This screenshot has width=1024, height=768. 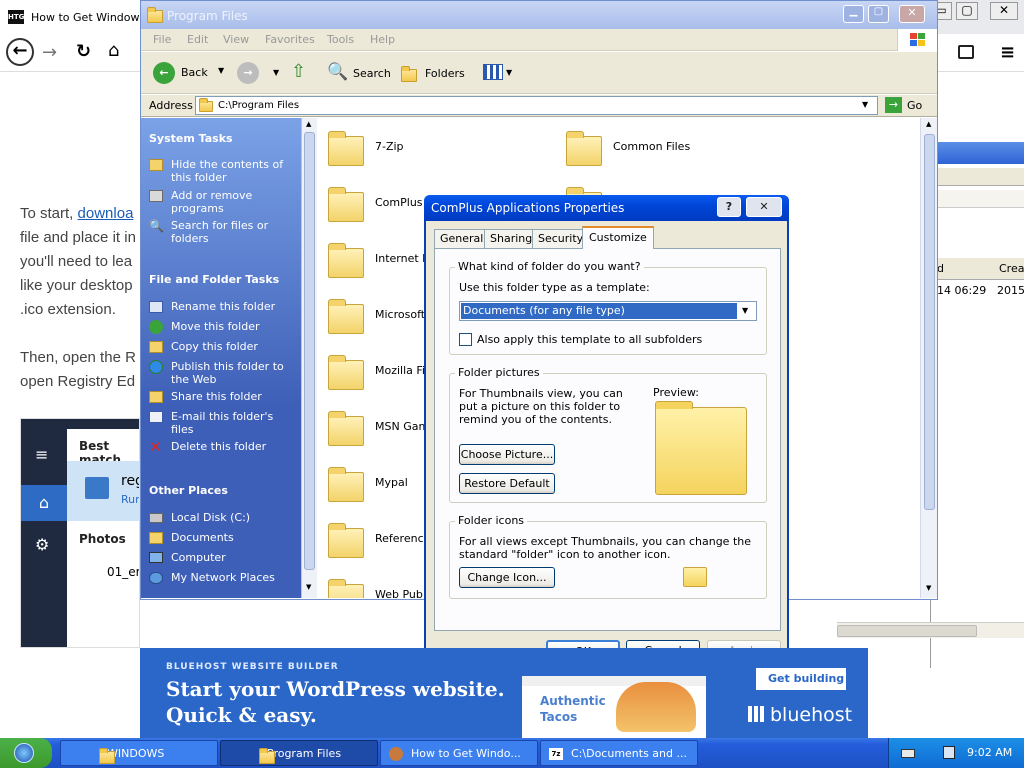 What do you see at coordinates (123, 572) in the screenshot?
I see `photo-item: 01_er` at bounding box center [123, 572].